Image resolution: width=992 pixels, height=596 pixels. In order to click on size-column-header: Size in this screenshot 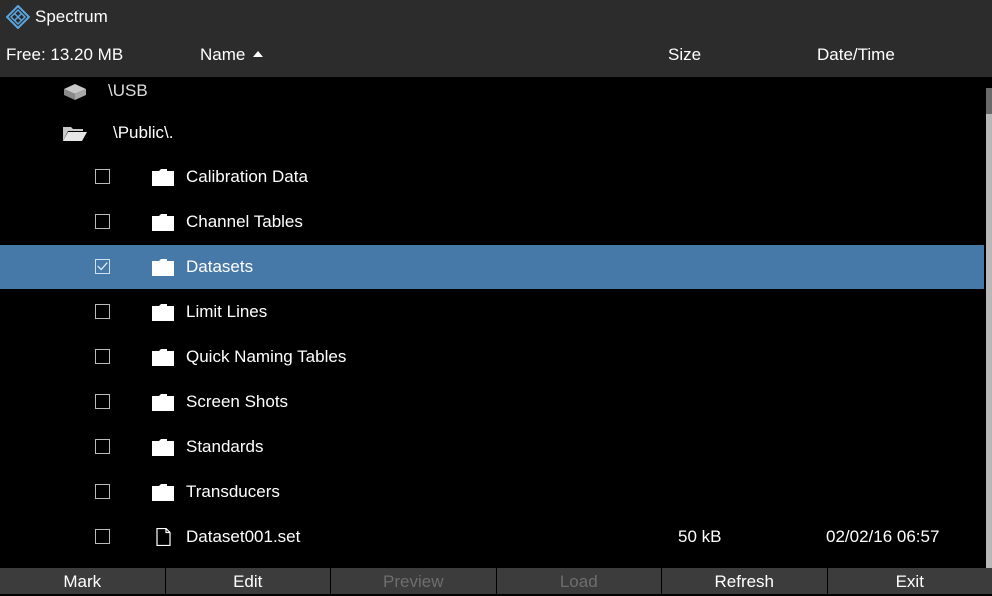, I will do `click(684, 55)`.